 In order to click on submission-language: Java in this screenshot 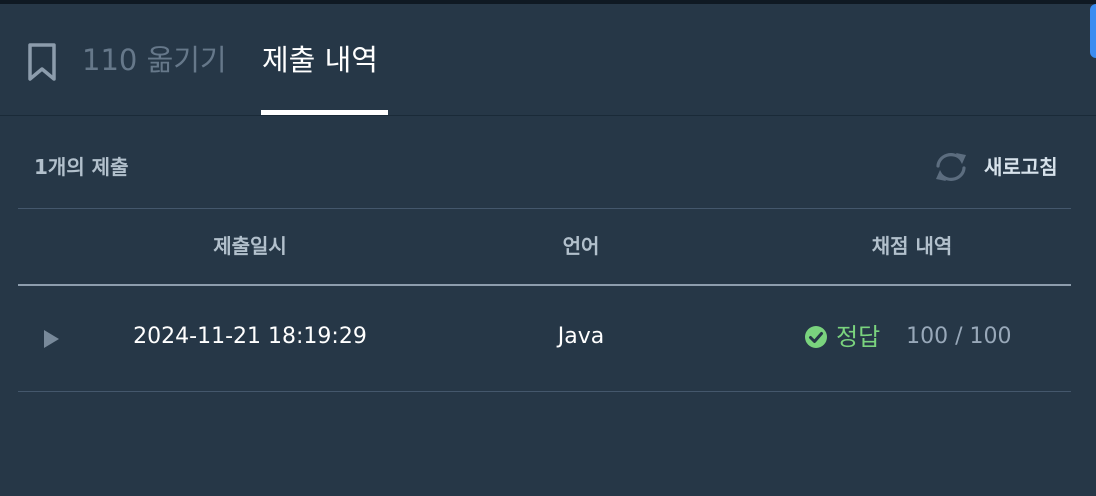, I will do `click(581, 336)`.